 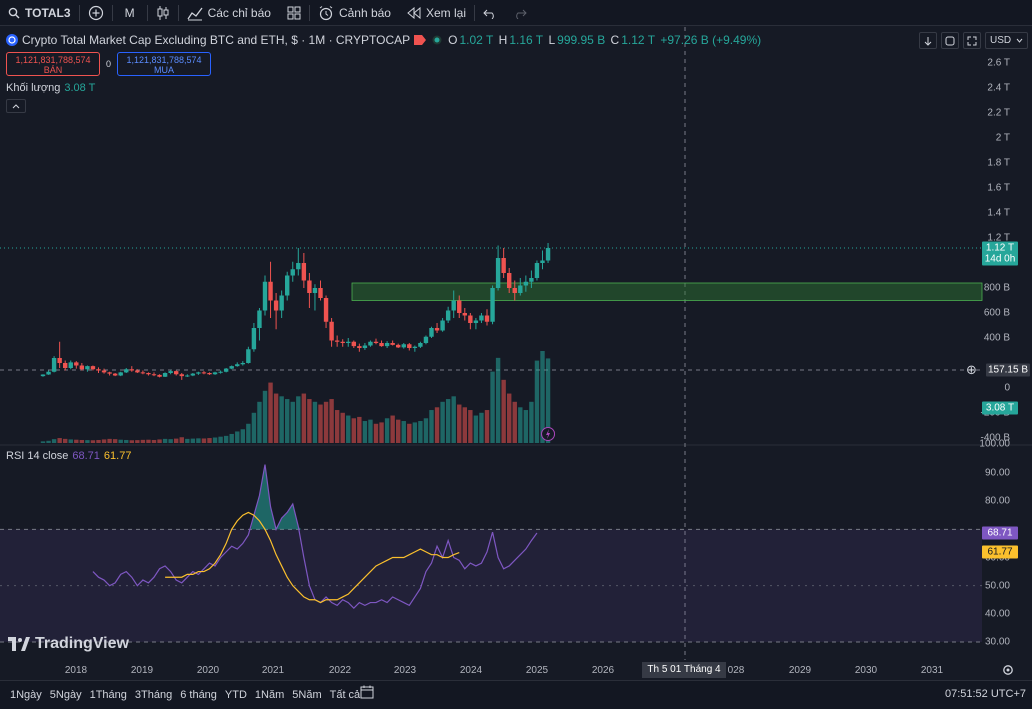 I want to click on time-axis-label: 2021, so click(x=273, y=670).